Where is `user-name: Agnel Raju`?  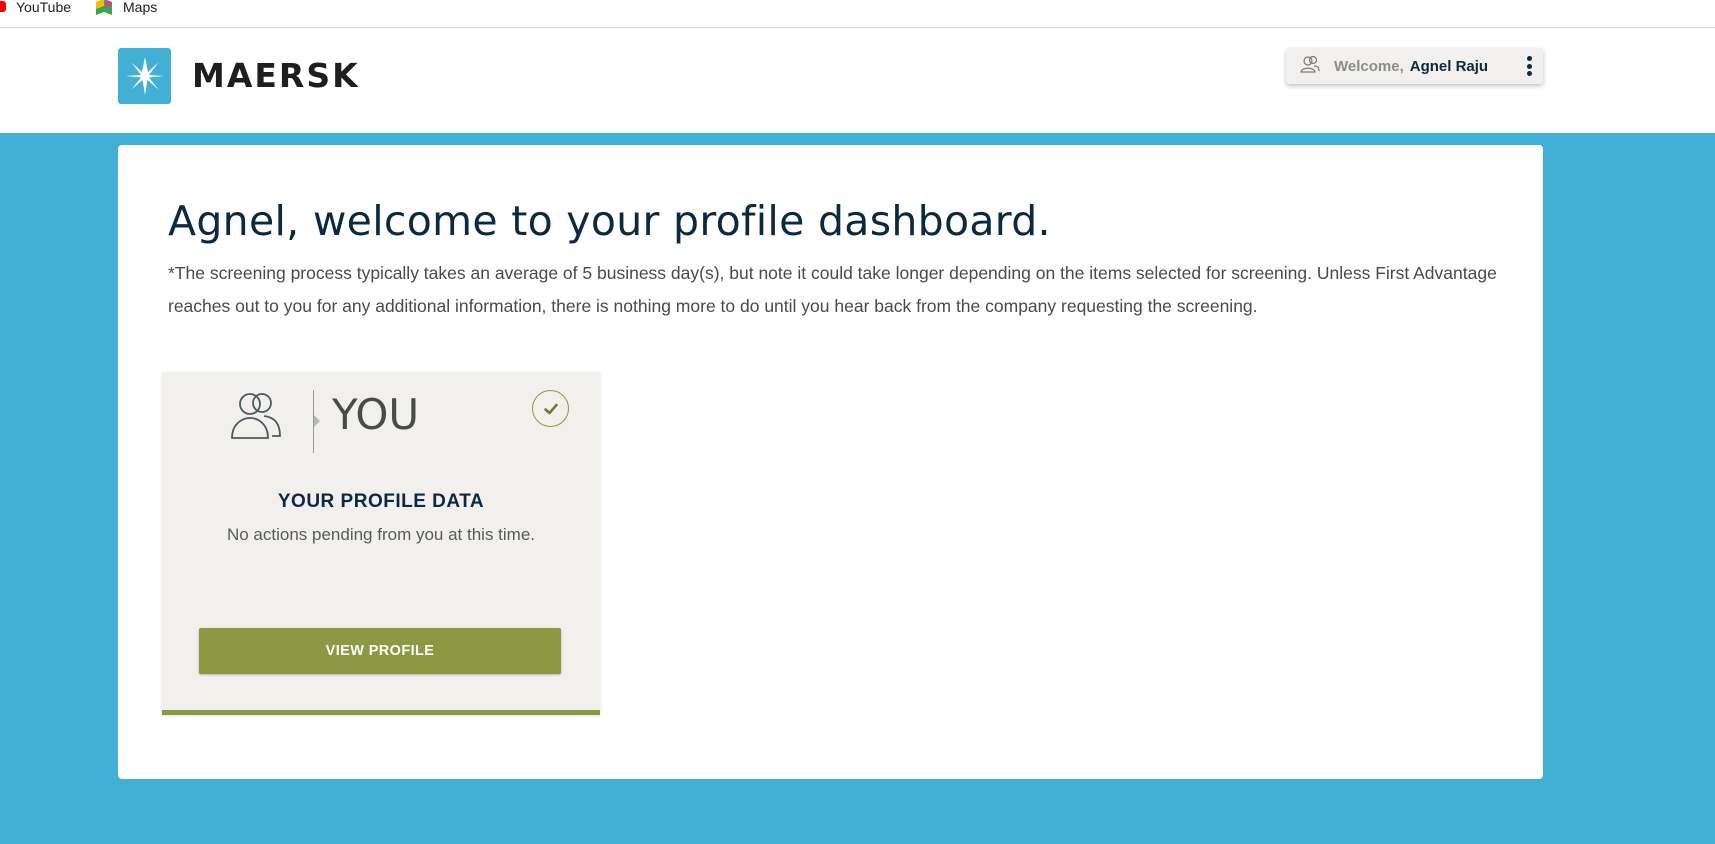
user-name: Agnel Raju is located at coordinates (1449, 66).